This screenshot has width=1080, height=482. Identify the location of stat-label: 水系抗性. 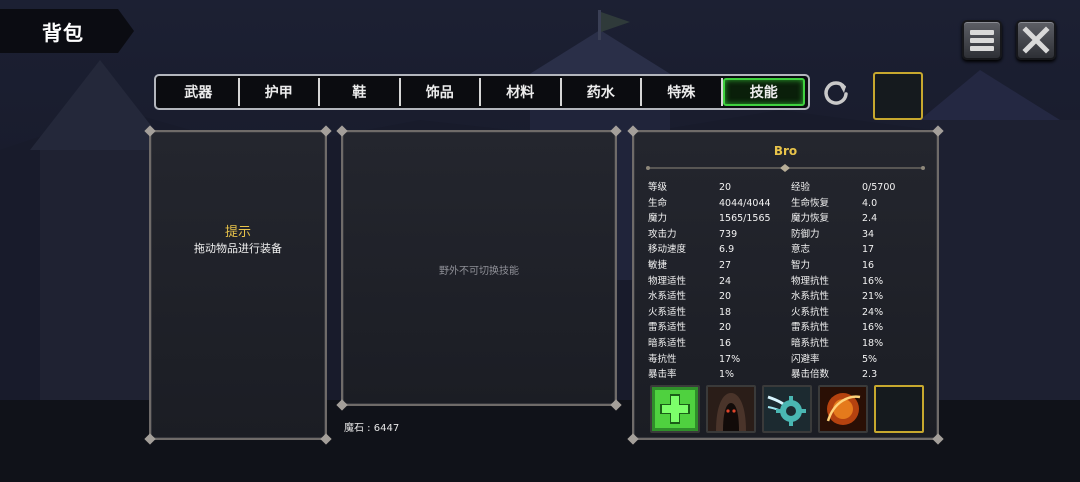
(810, 297).